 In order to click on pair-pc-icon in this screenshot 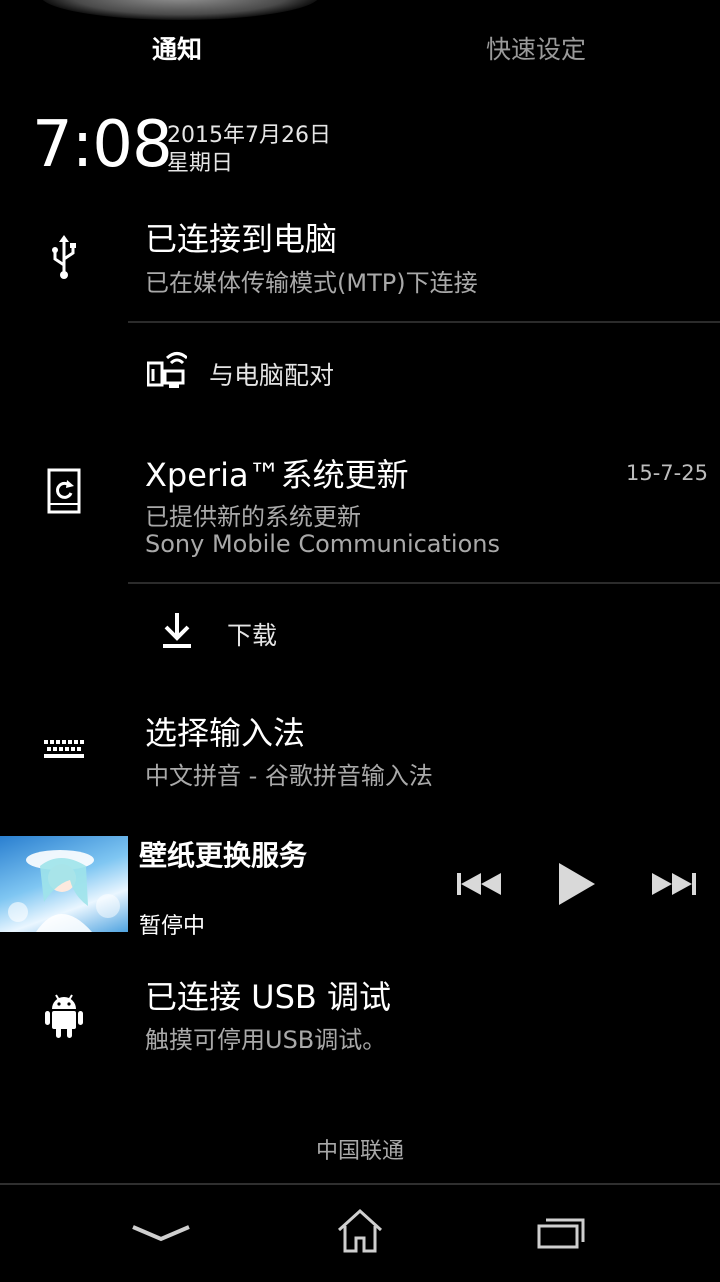, I will do `click(167, 370)`.